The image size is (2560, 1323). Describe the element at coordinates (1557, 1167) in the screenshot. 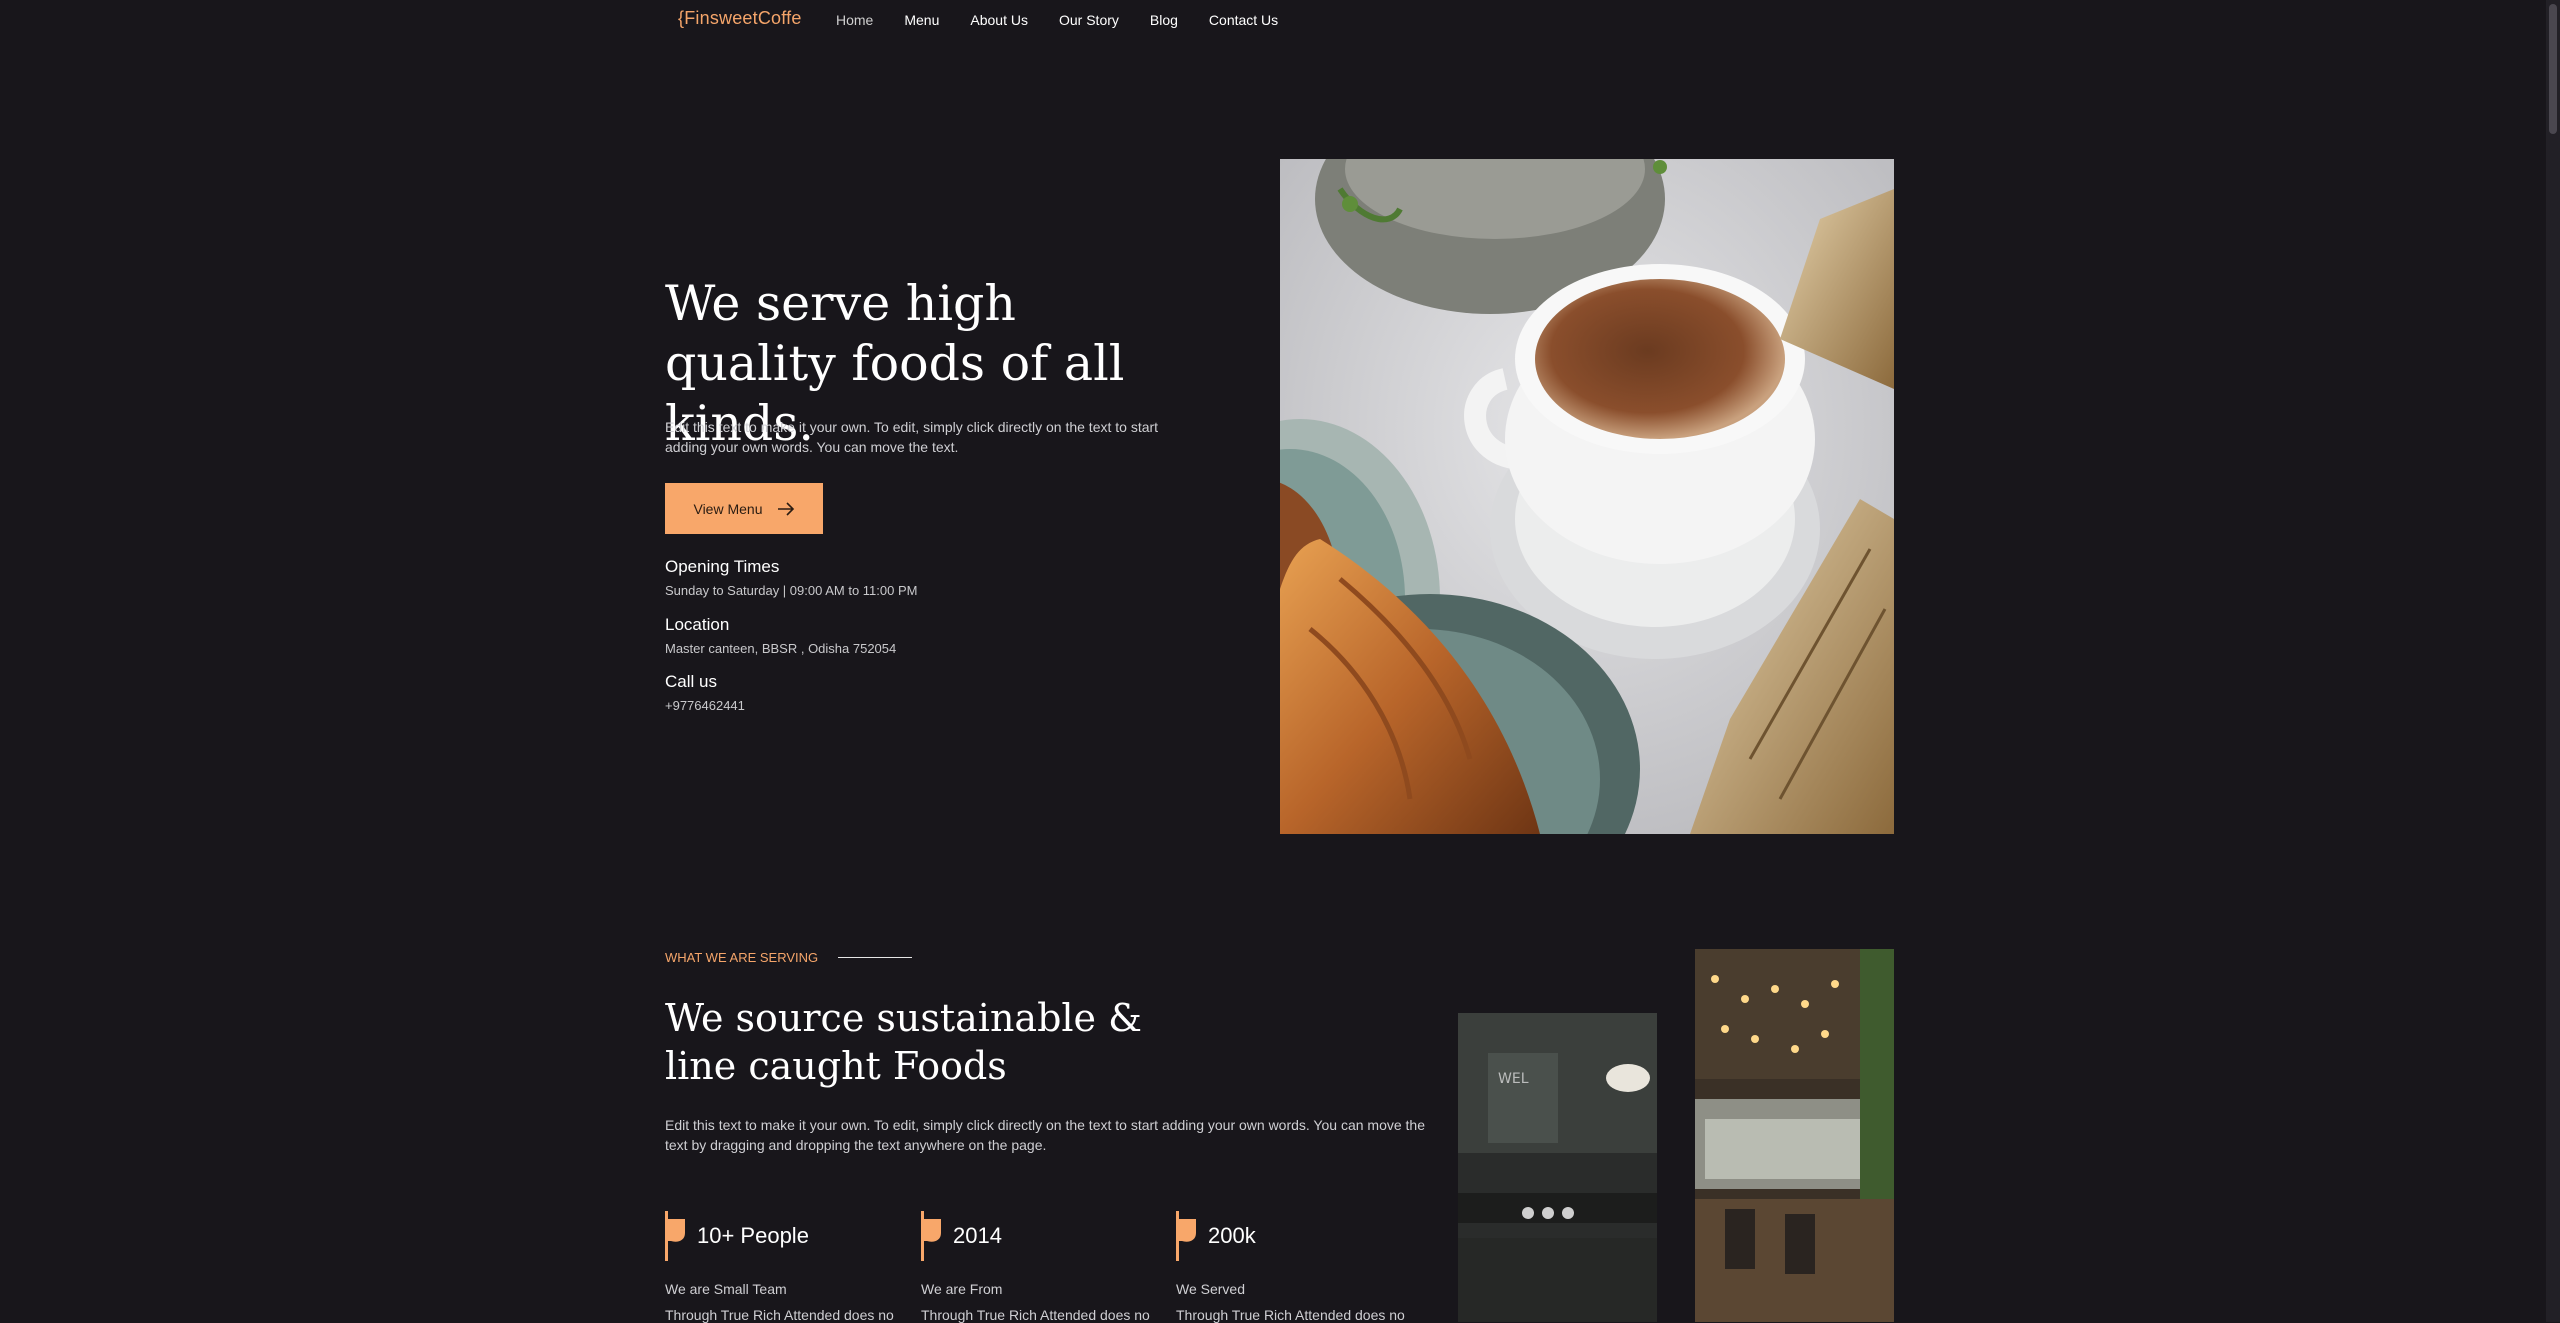

I see `restaurant-interior-image: WEL` at that location.